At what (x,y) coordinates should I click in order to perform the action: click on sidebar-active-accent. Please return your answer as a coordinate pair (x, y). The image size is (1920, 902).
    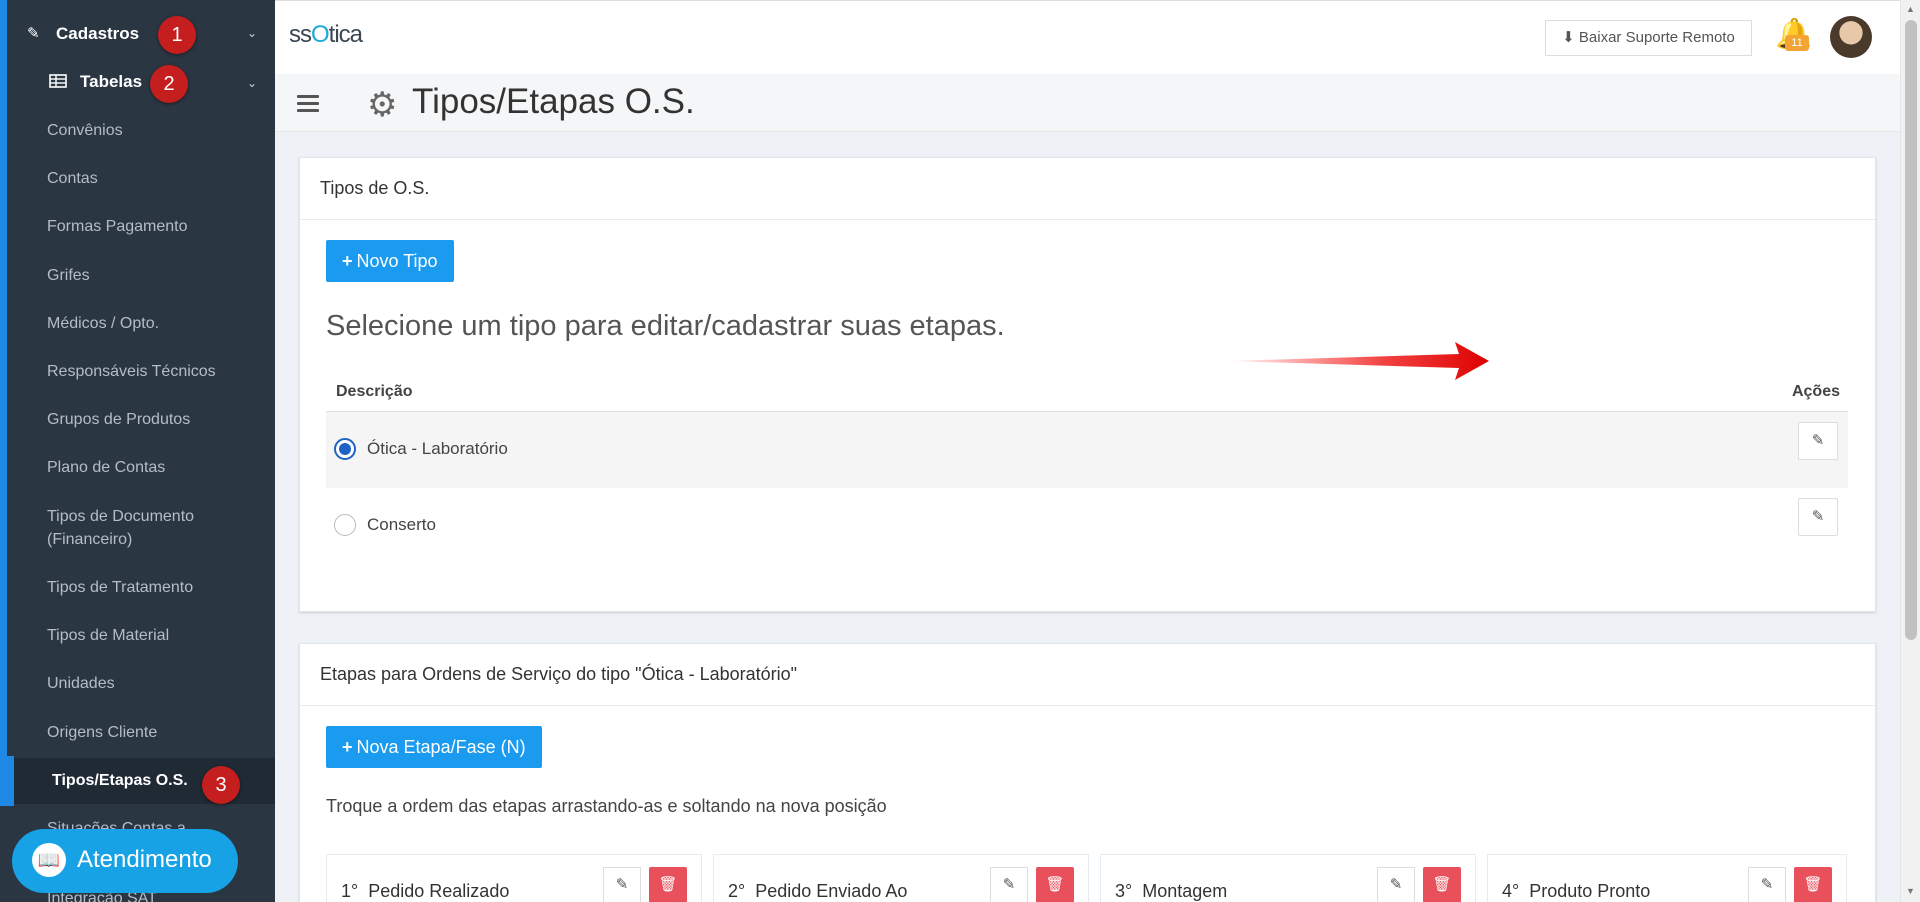
    Looking at the image, I should click on (7, 781).